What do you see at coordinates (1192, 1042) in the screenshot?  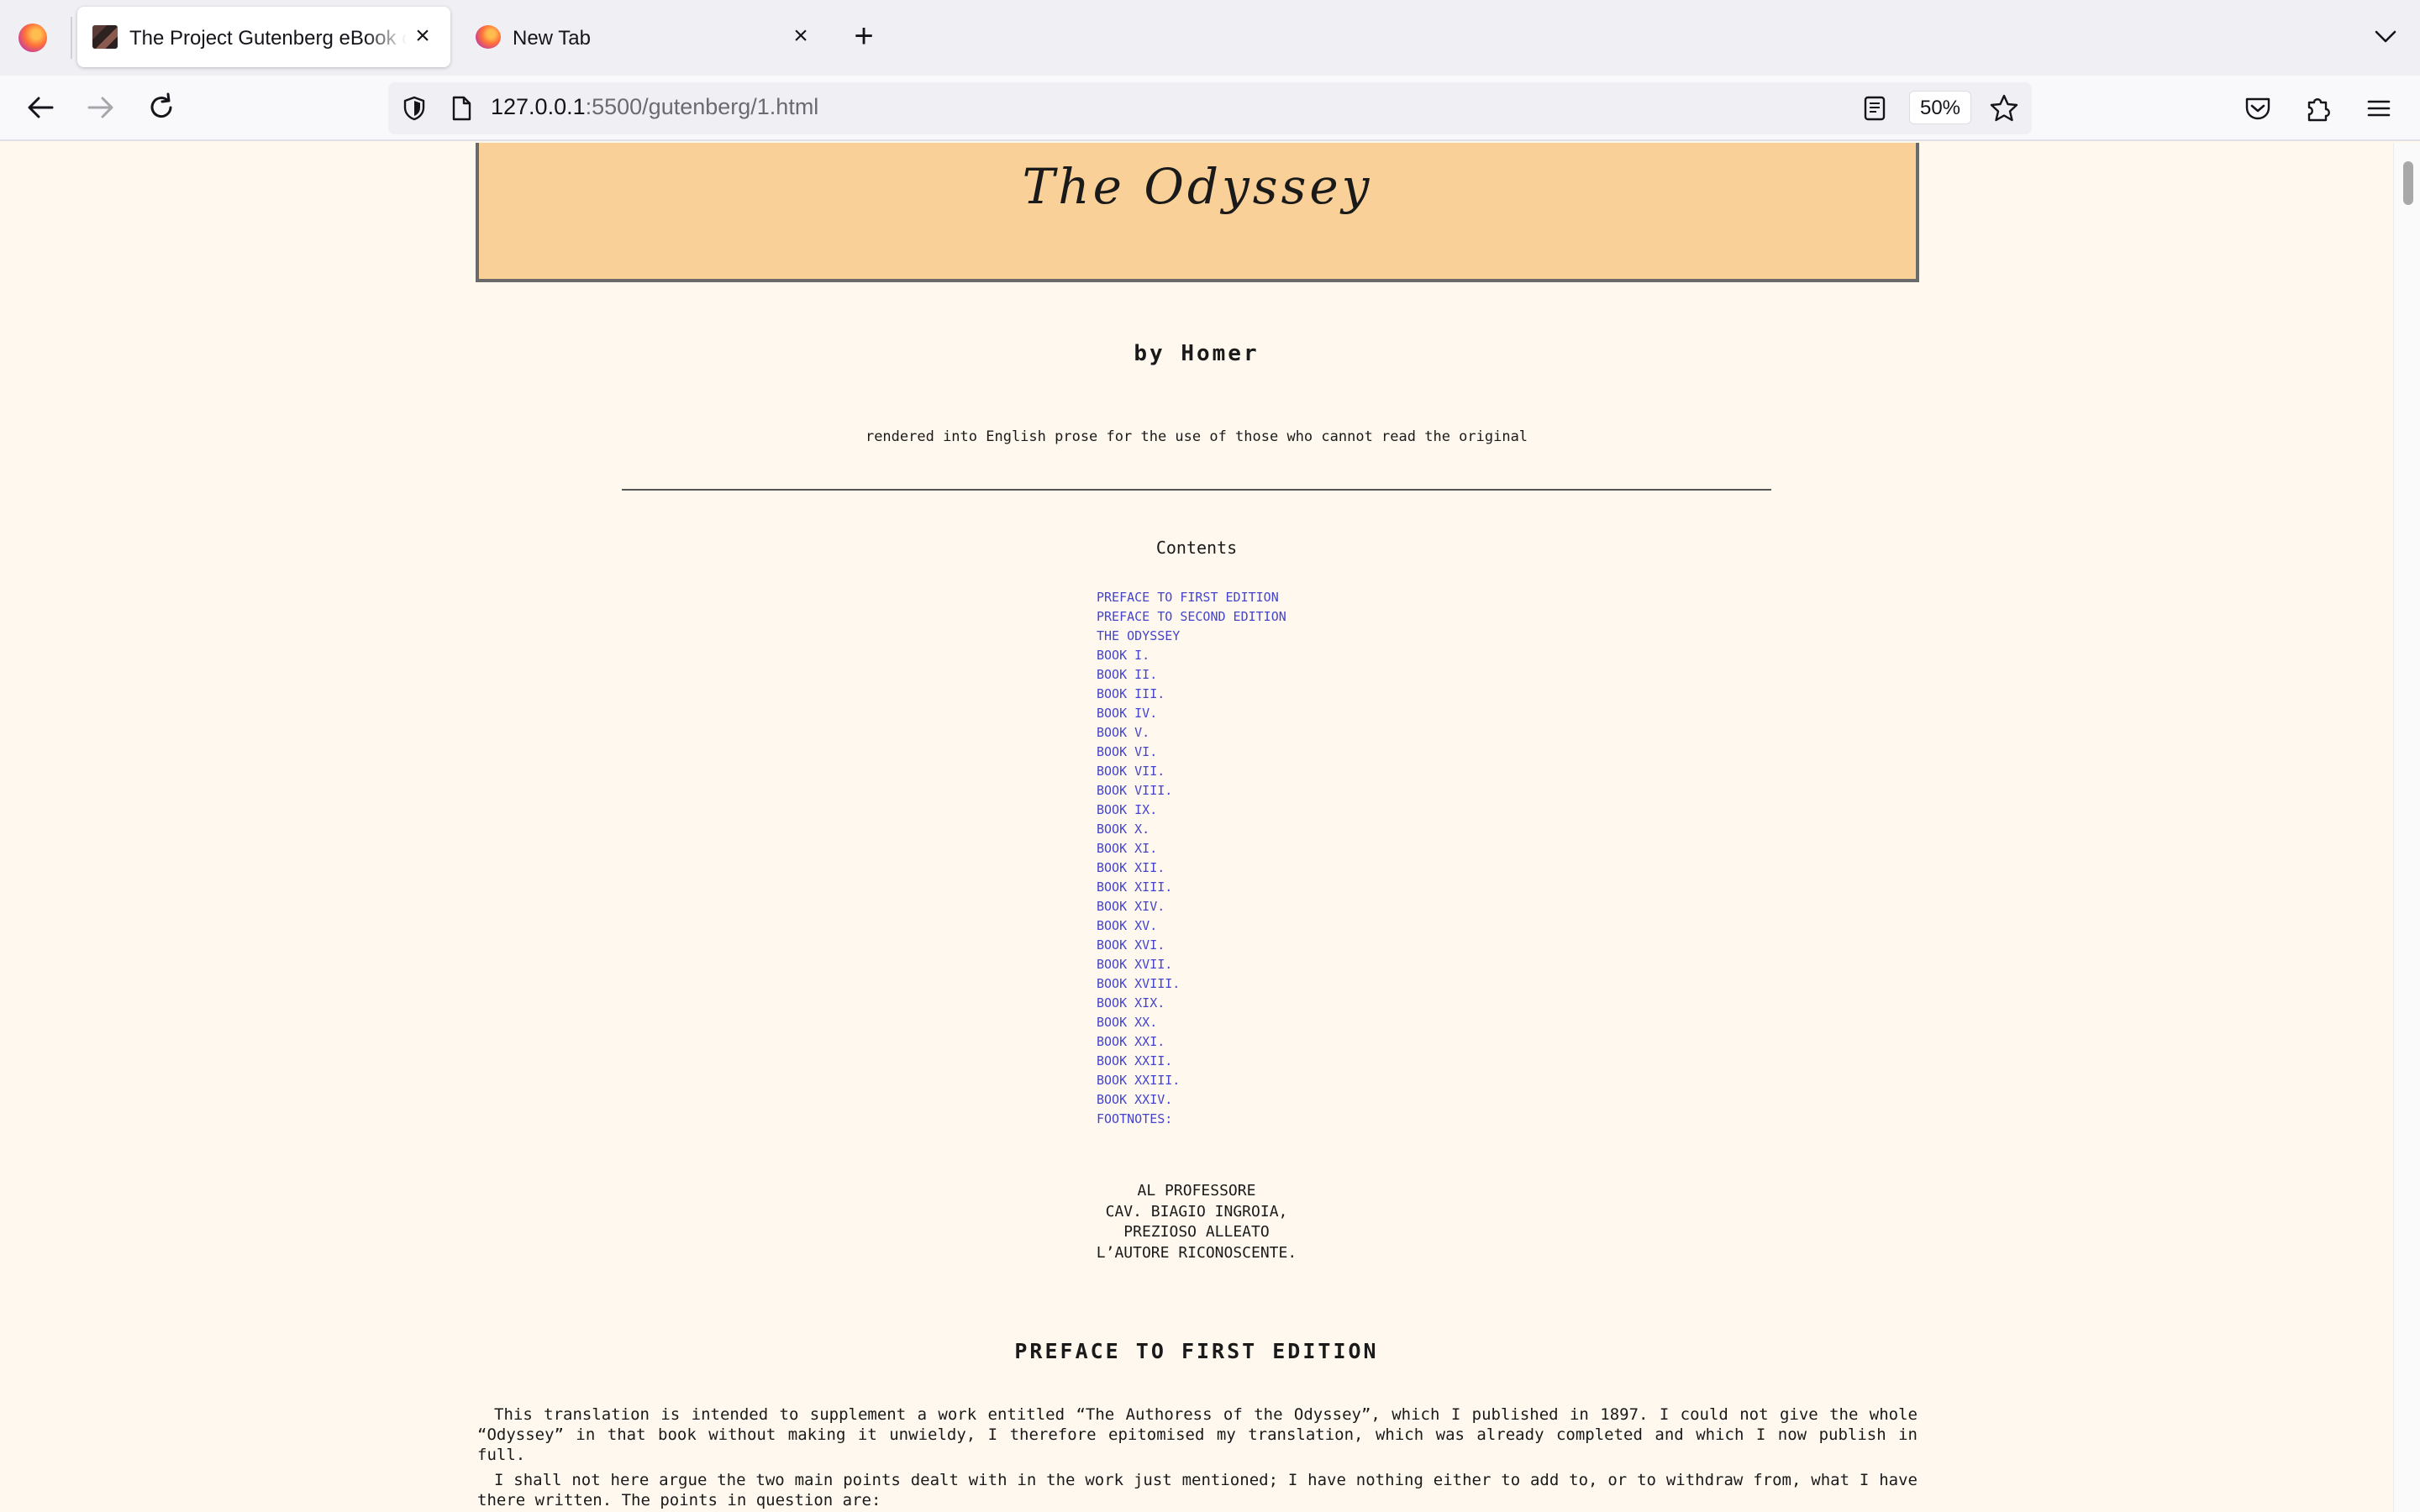 I see `toc-link: BOOK XXI.` at bounding box center [1192, 1042].